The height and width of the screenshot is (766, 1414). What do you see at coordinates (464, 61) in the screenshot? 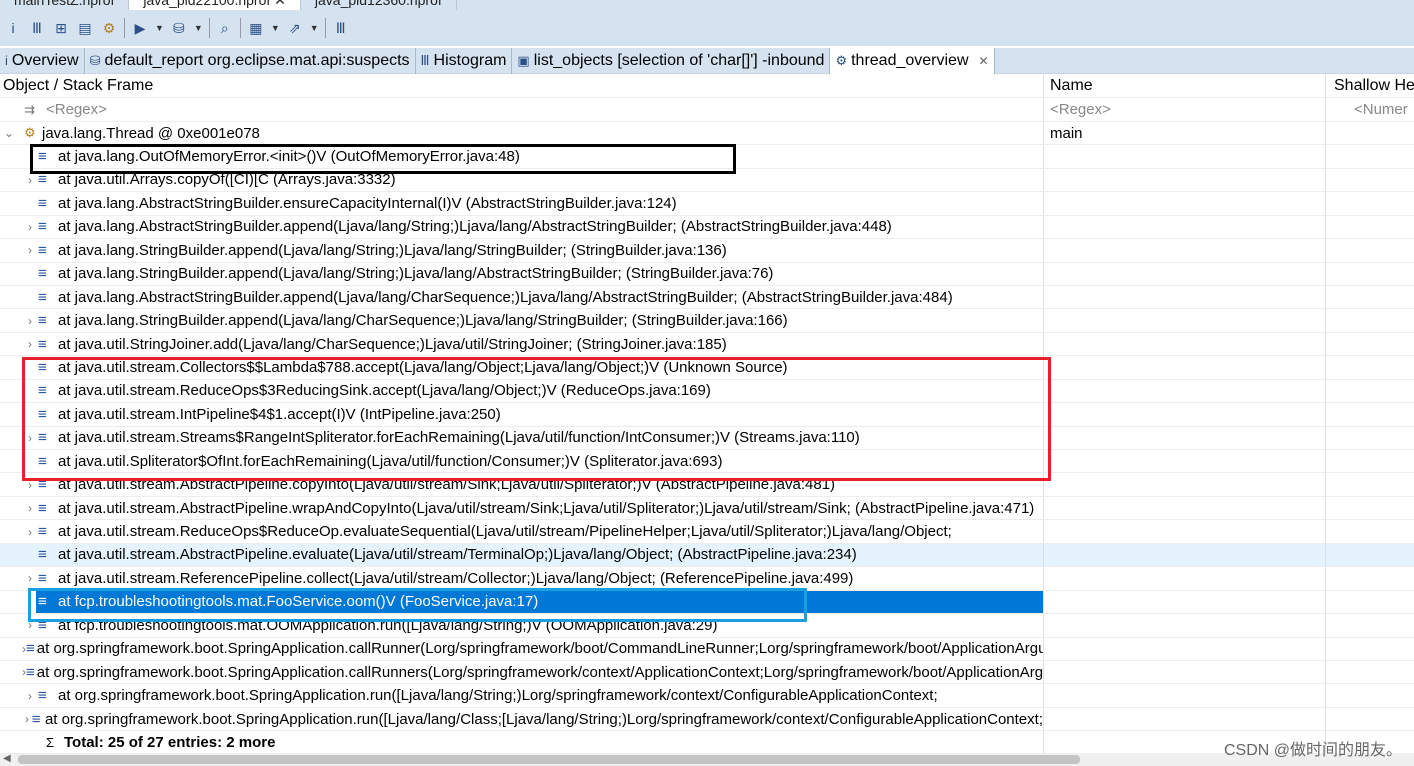
I see `tab-histogram: Ⅲ Histogram` at bounding box center [464, 61].